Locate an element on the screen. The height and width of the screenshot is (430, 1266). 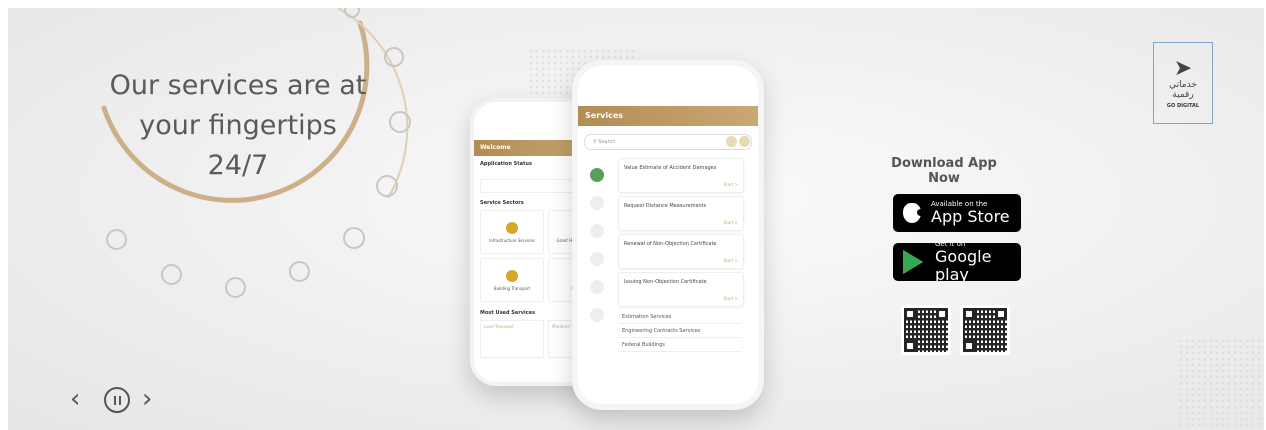
grid-icon is located at coordinates (731, 141).